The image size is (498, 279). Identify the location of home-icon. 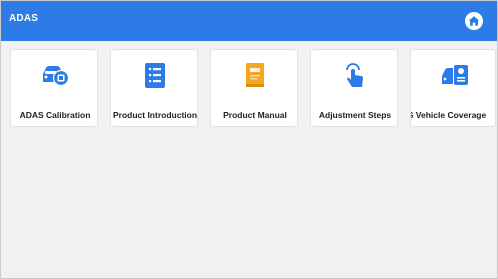
(474, 21).